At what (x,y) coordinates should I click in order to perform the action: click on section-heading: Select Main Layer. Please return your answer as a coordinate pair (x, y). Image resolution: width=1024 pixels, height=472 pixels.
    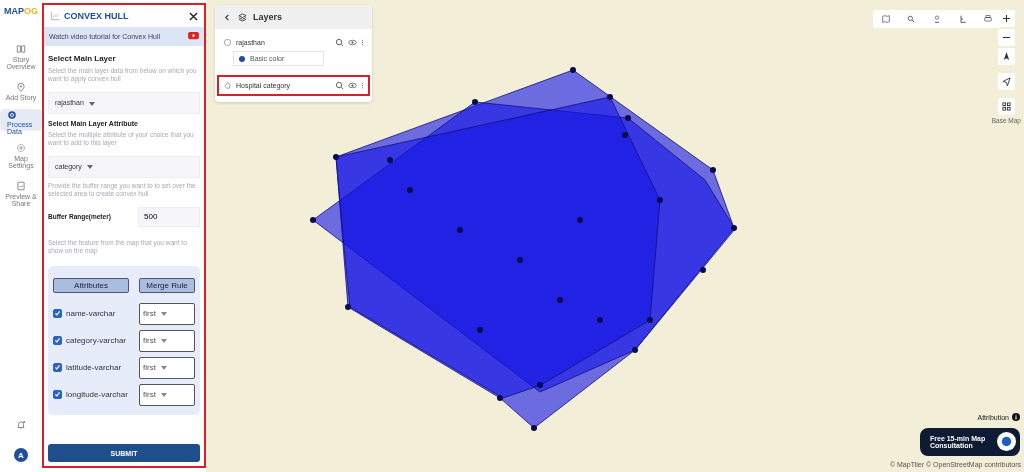
    Looking at the image, I should click on (82, 58).